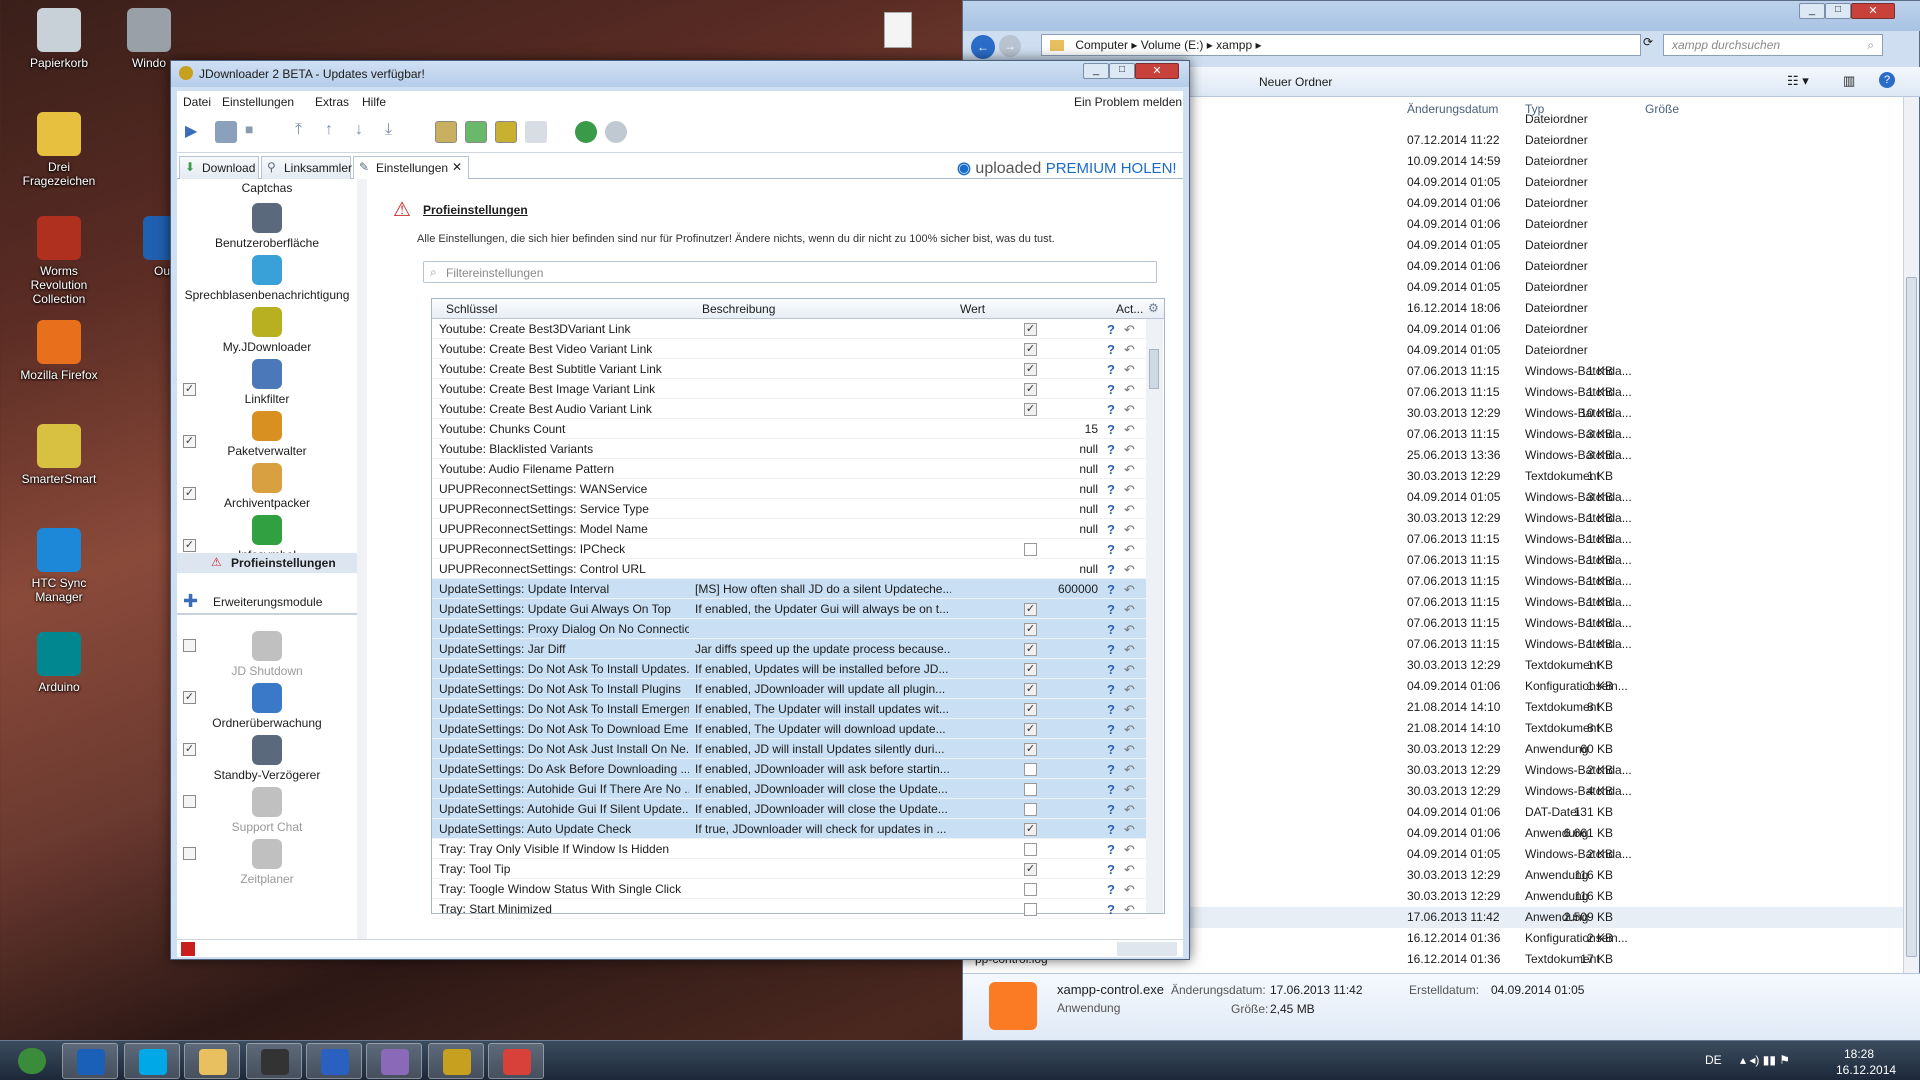  What do you see at coordinates (374, 102) in the screenshot?
I see `menu-hilfe: Hilfe` at bounding box center [374, 102].